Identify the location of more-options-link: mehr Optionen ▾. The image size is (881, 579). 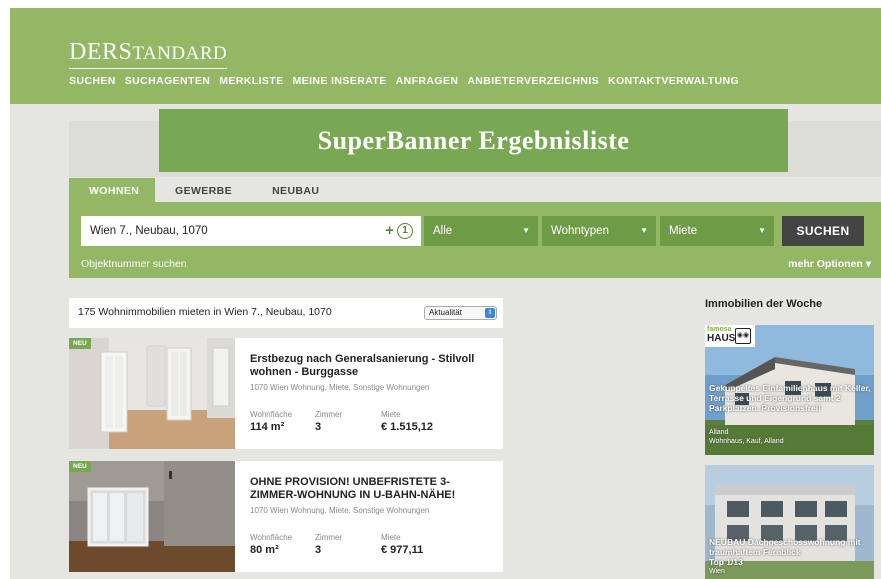
(829, 264).